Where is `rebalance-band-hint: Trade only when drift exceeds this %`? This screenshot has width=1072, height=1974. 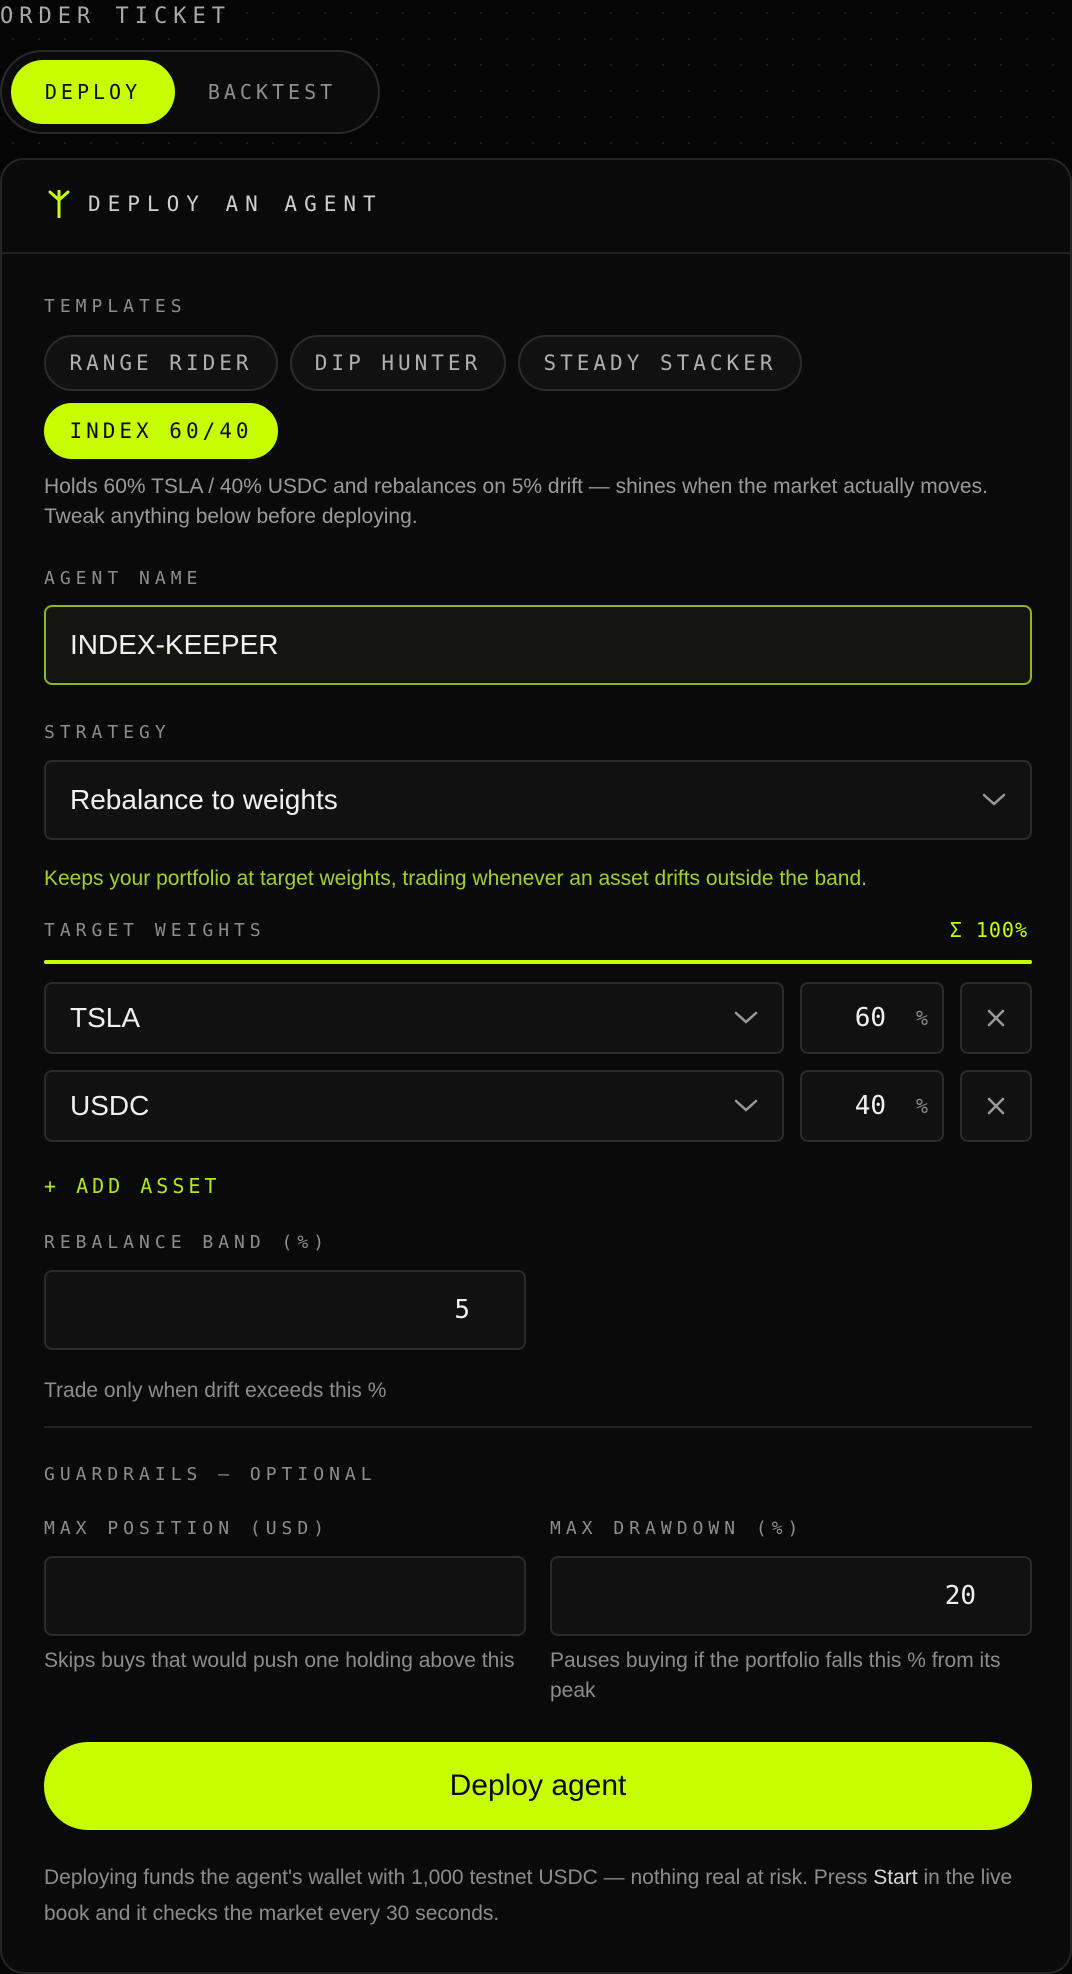 rebalance-band-hint: Trade only when drift exceeds this % is located at coordinates (215, 1390).